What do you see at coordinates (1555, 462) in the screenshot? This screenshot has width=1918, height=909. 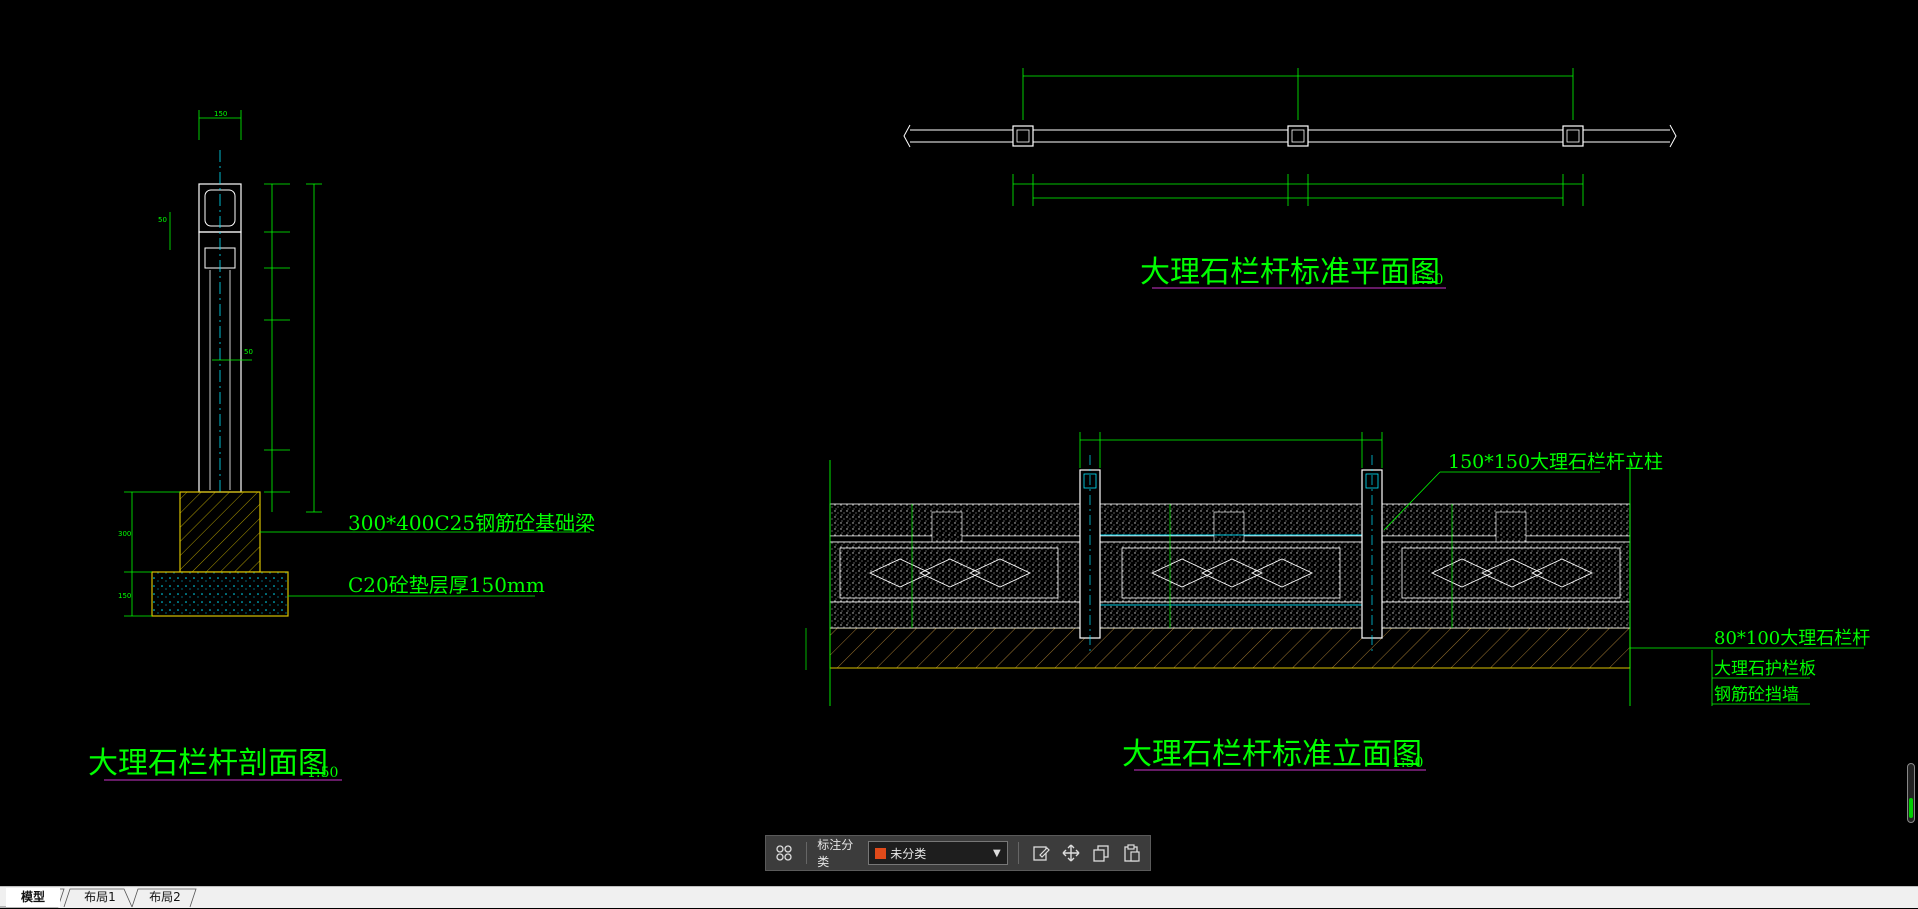 I see `elevation-note-post: 150*150大理石栏杆立柱` at bounding box center [1555, 462].